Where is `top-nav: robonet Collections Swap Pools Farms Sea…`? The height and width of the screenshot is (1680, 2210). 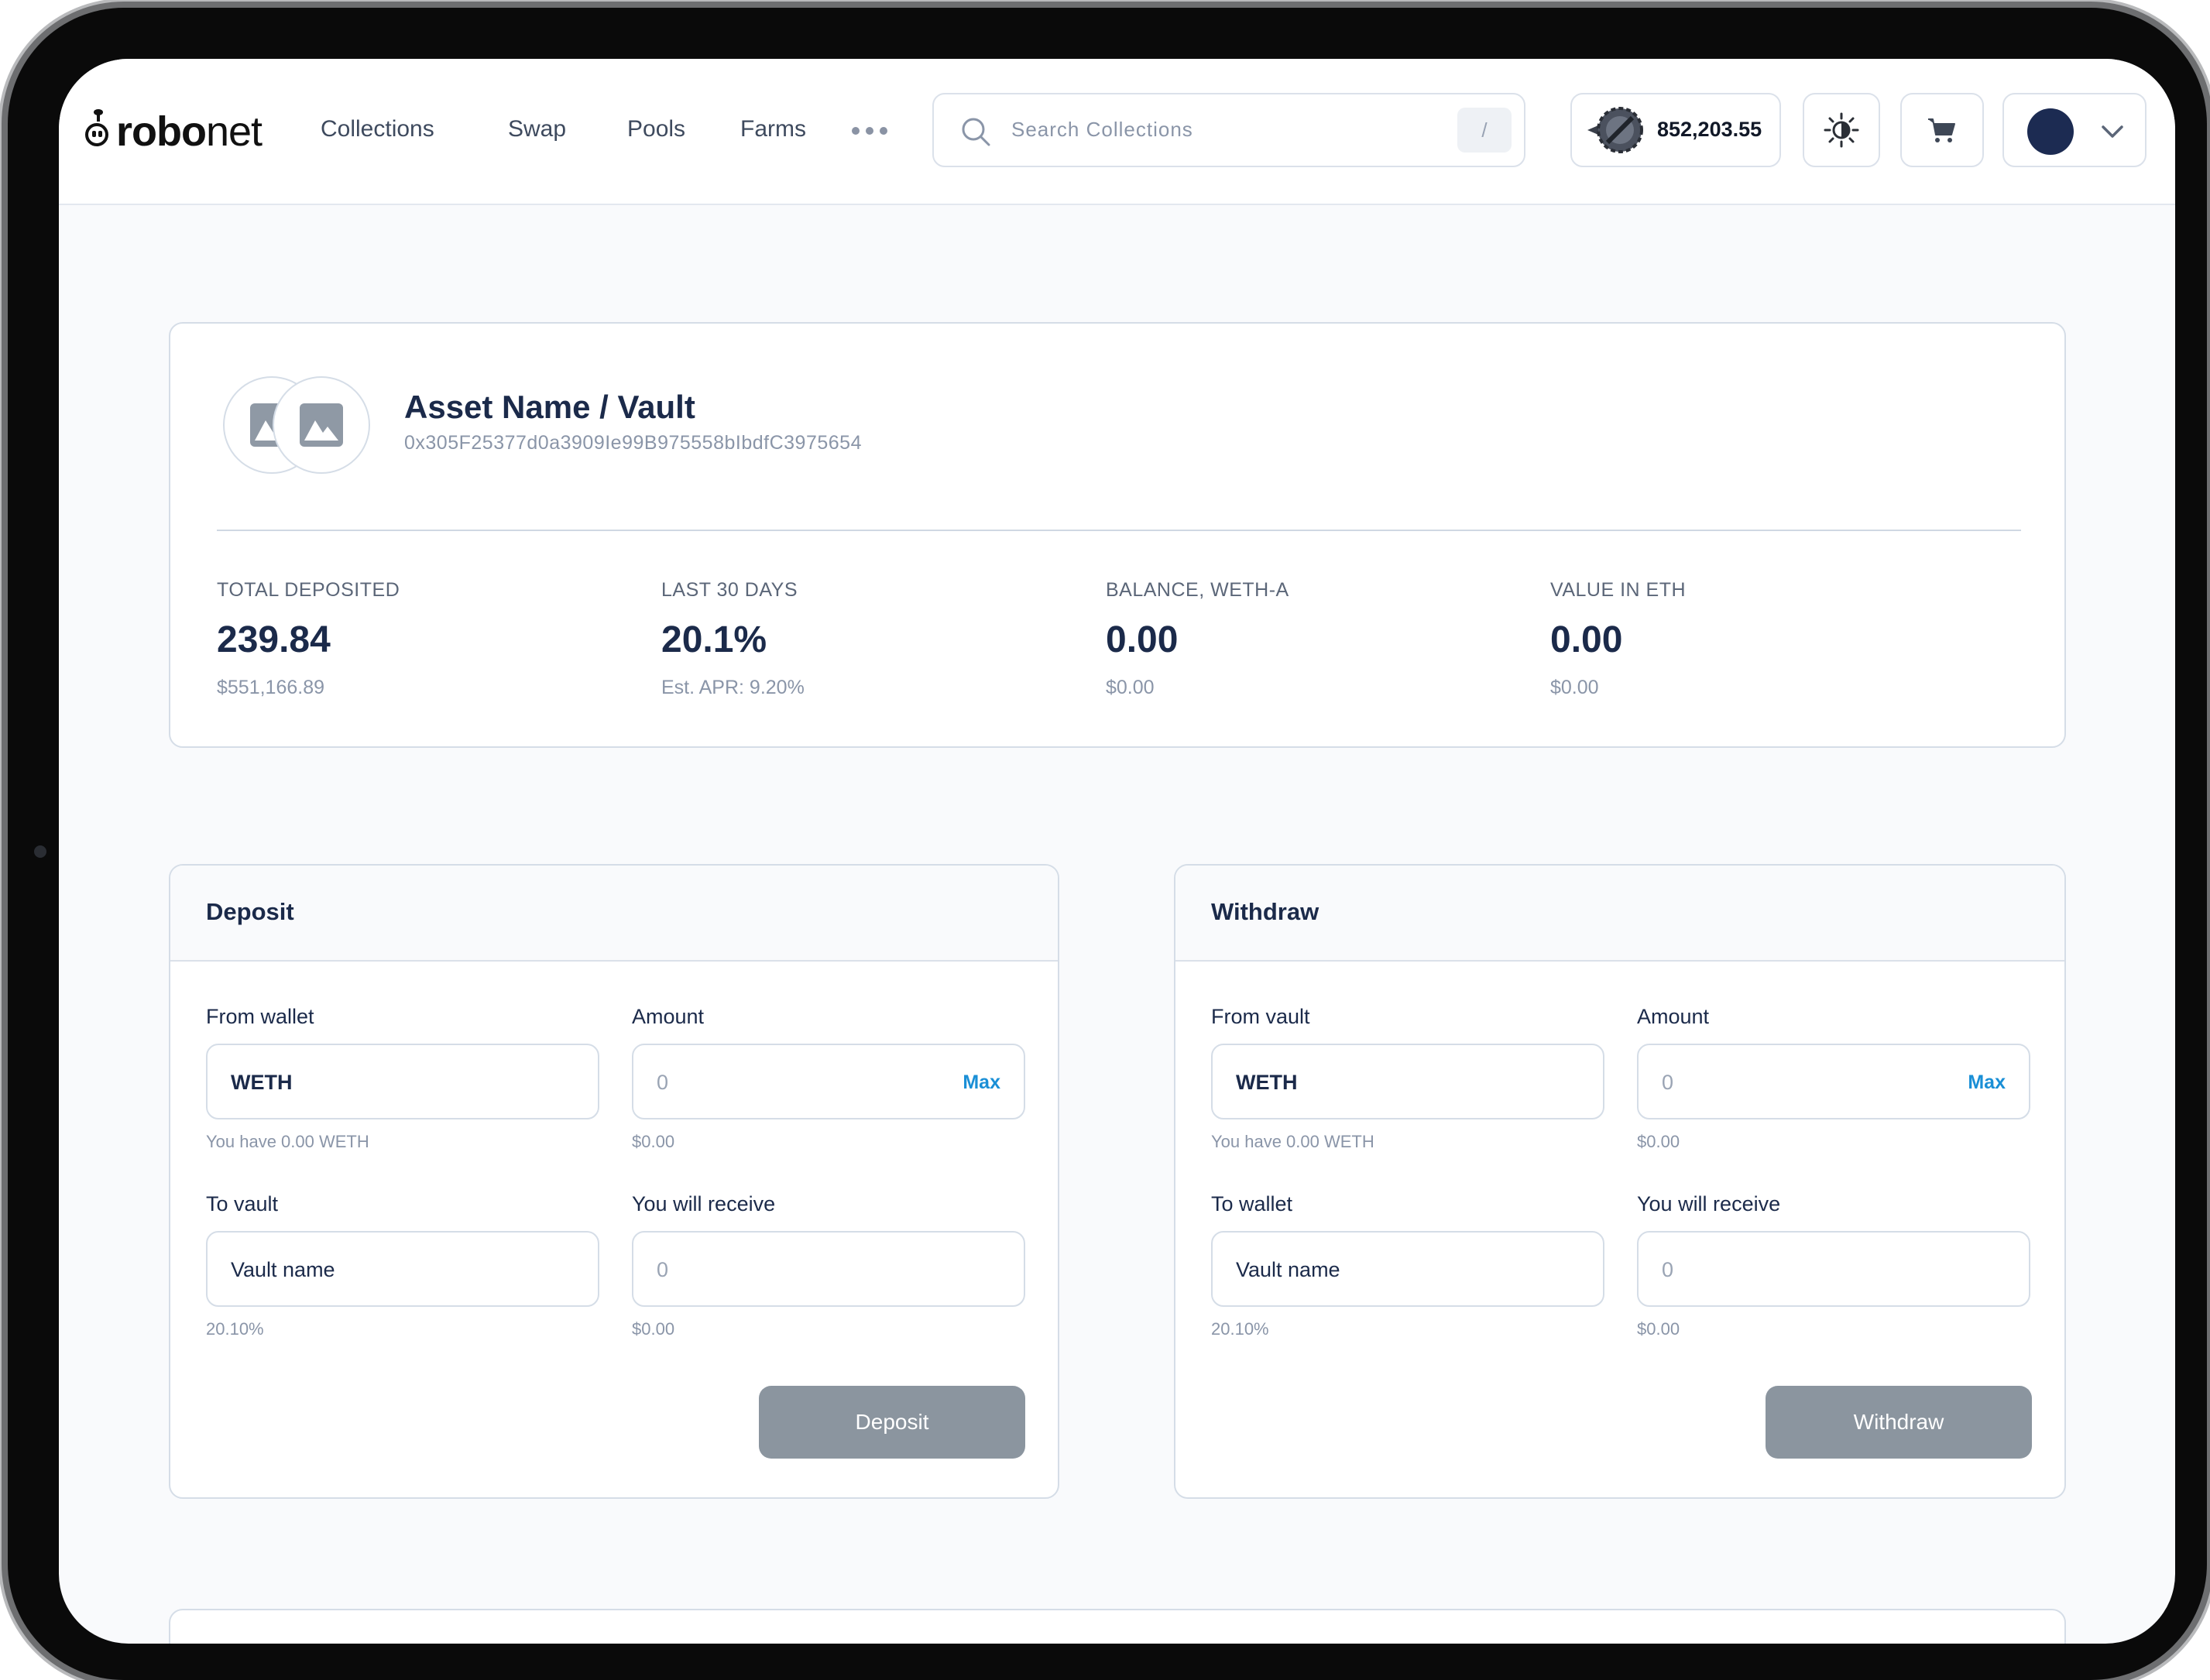
top-nav: robonet Collections Swap Pools Farms Sea… is located at coordinates (1117, 132).